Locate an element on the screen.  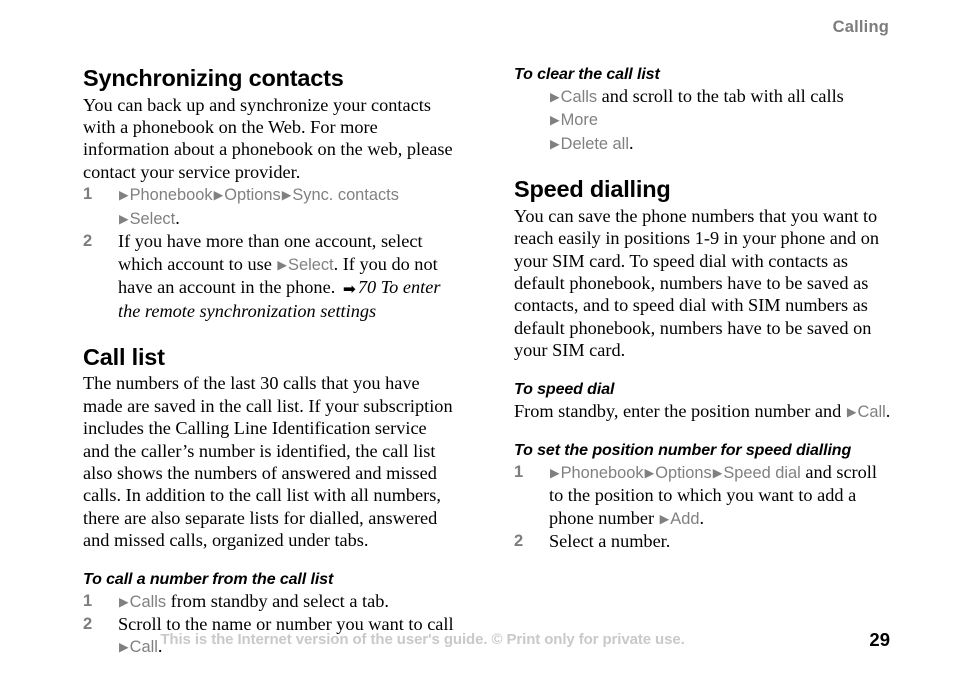
section-title: Call list is located at coordinates (124, 356).